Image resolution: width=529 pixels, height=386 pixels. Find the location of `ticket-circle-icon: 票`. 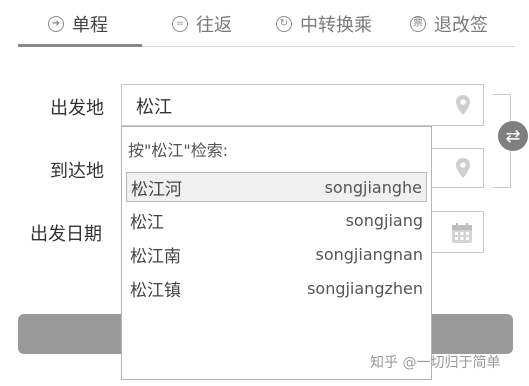

ticket-circle-icon: 票 is located at coordinates (418, 24).